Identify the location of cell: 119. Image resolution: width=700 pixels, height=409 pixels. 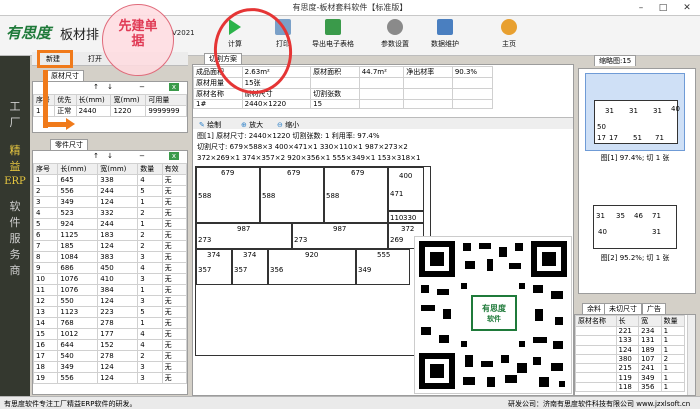
(627, 377).